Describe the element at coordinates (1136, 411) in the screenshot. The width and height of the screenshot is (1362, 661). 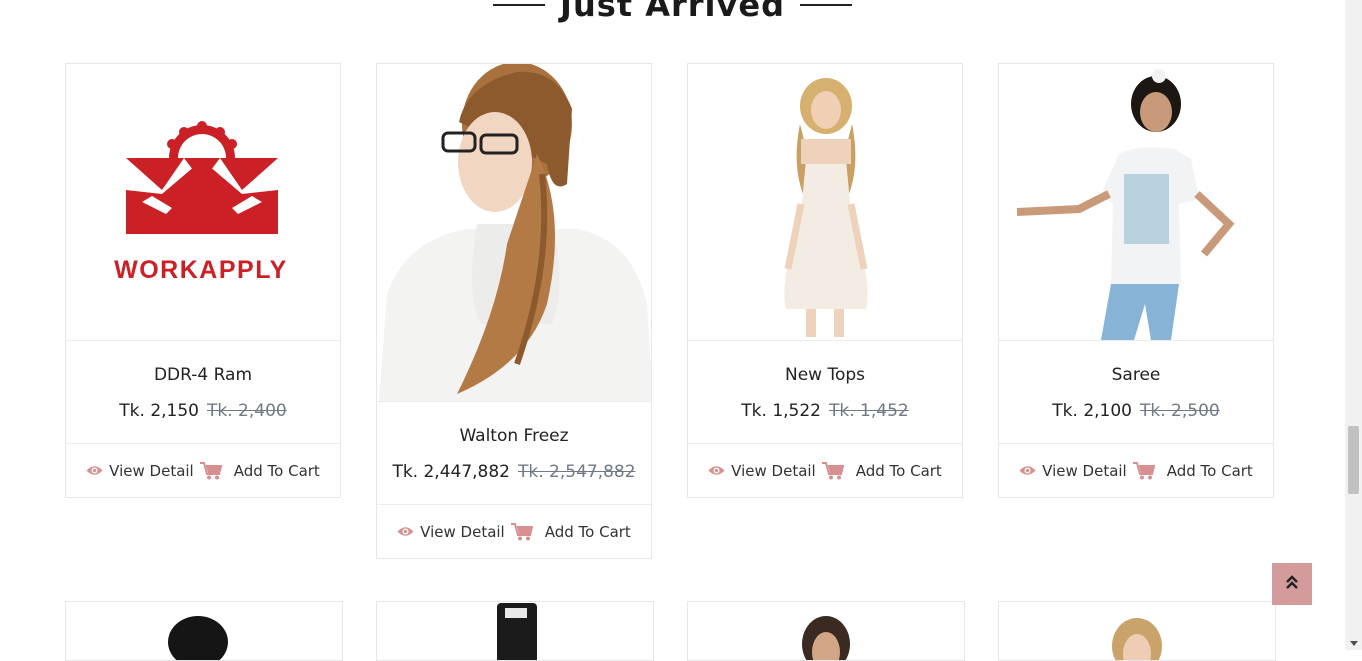
I see `product-price: Tk. 2,100 Tk. 2,500` at that location.